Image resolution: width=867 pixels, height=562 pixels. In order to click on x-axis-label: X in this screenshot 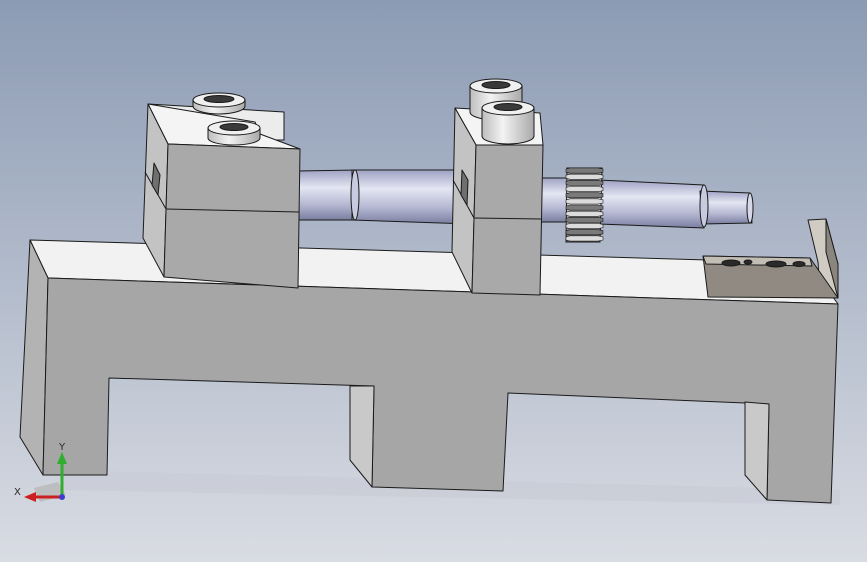, I will do `click(17, 492)`.